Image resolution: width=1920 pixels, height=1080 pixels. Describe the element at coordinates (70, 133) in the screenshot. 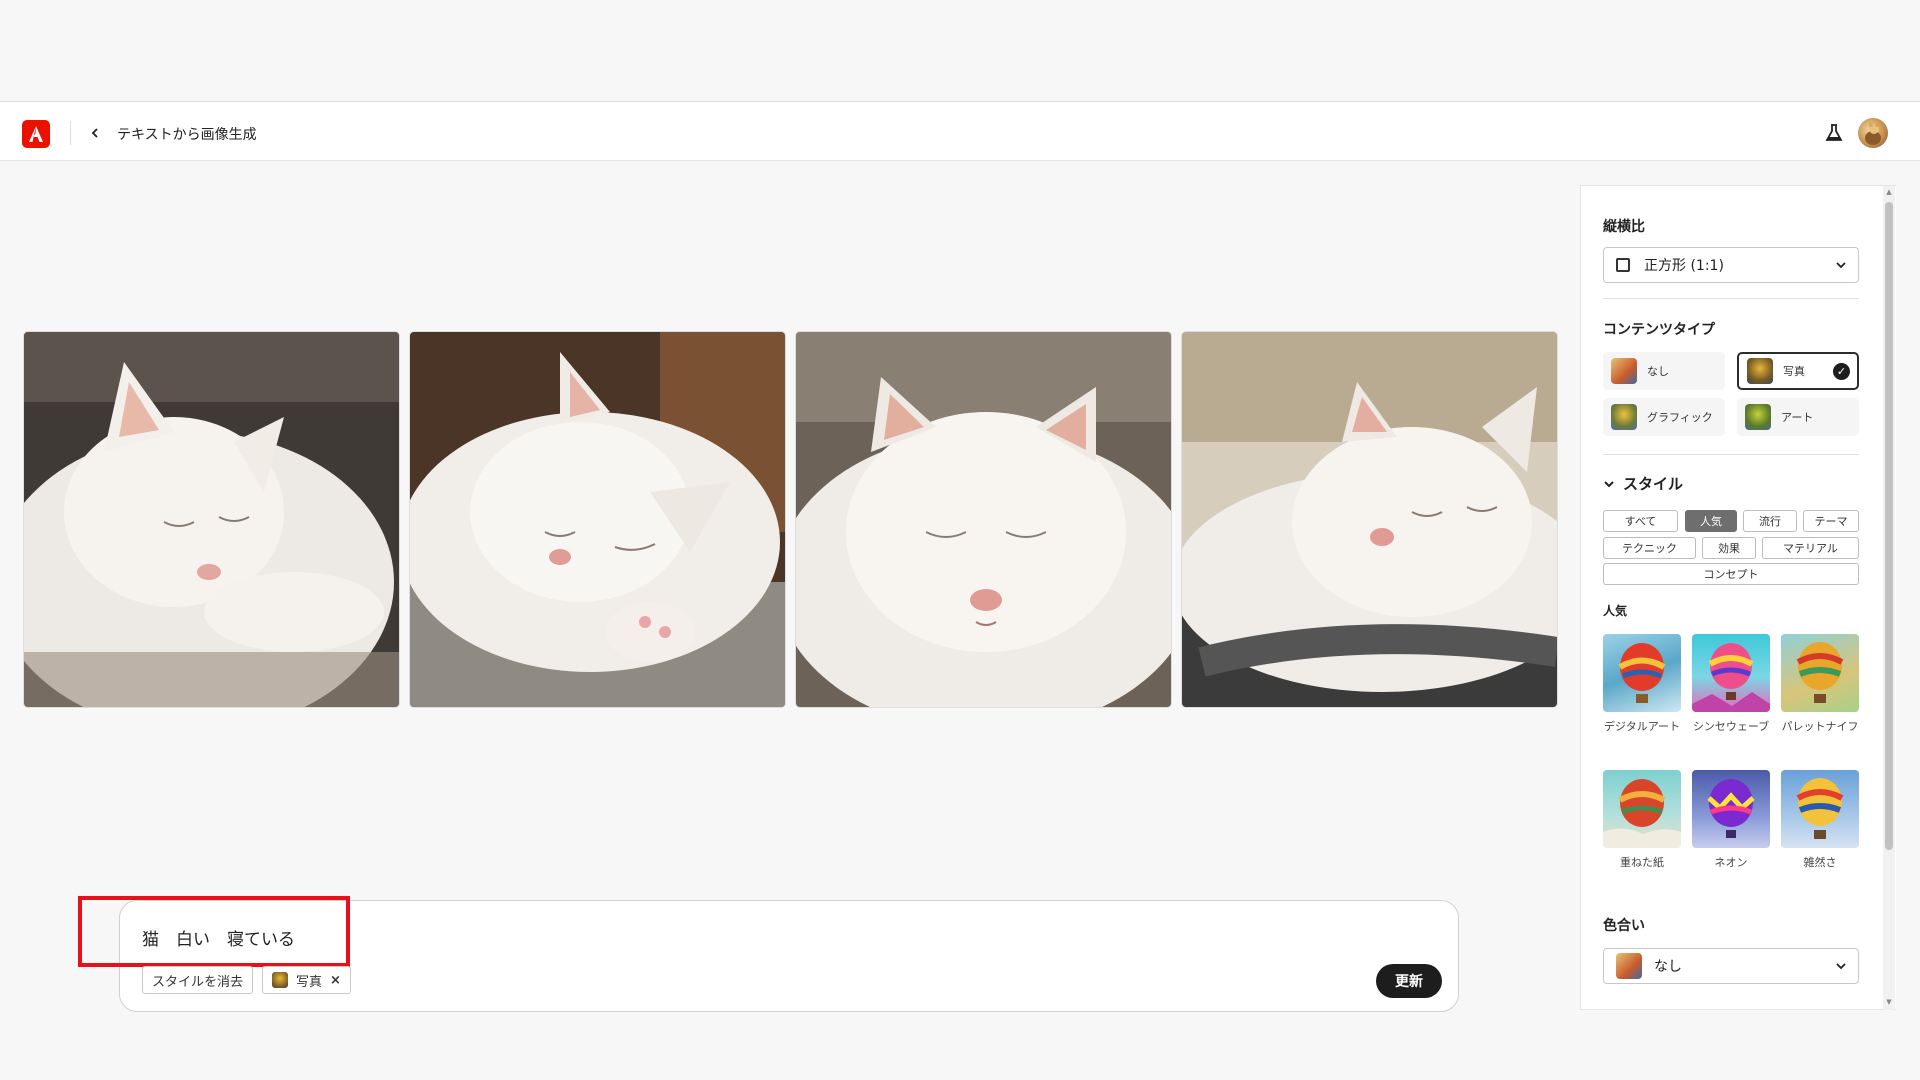

I see `header-divider` at that location.